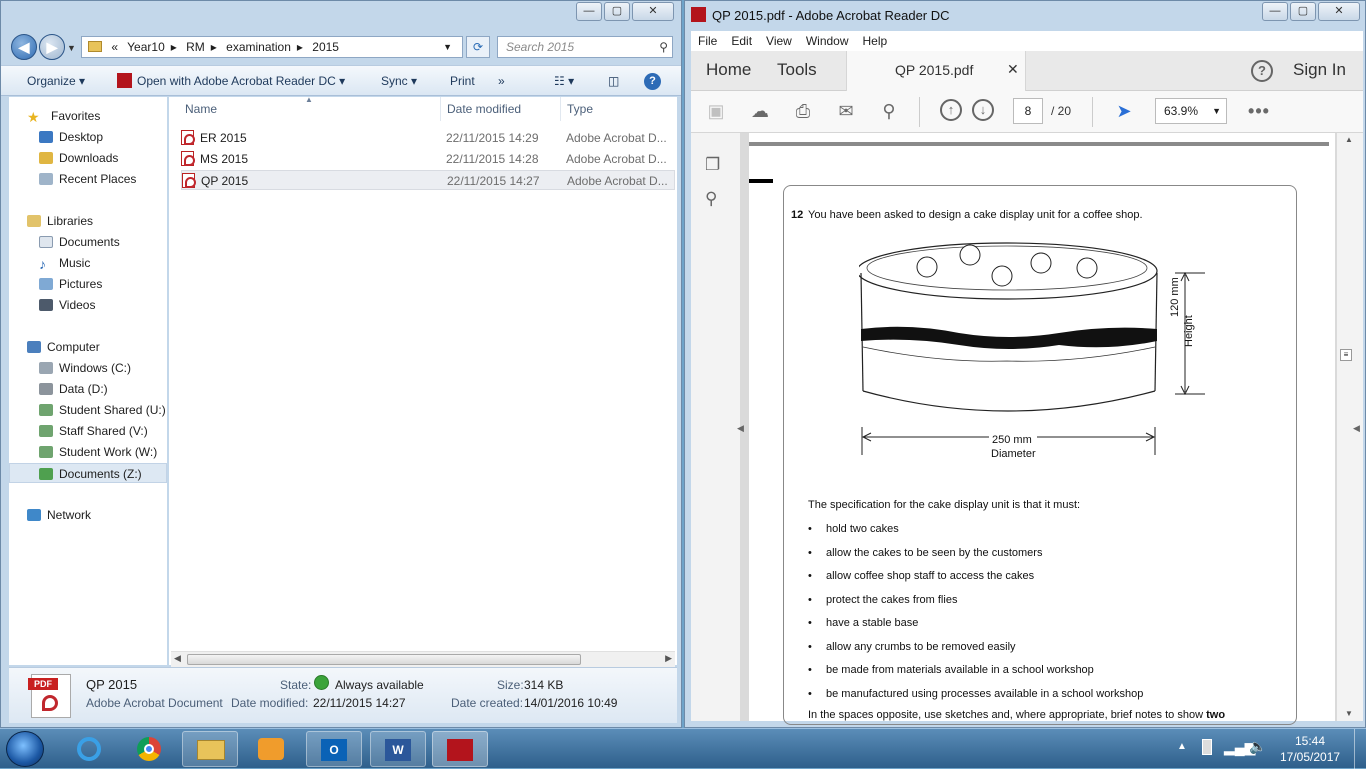 This screenshot has height=769, width=1366. What do you see at coordinates (231, 81) in the screenshot?
I see `open-with-button: Open with Adobe Acrobat Reader DC ▾` at bounding box center [231, 81].